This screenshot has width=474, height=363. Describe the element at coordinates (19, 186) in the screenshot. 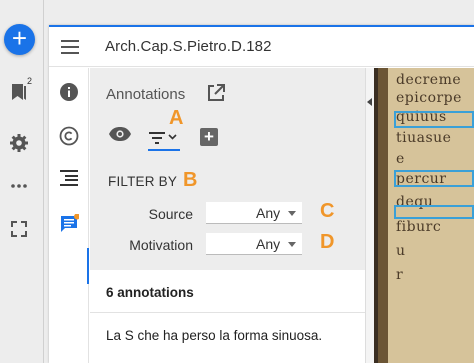

I see `more-icon` at that location.